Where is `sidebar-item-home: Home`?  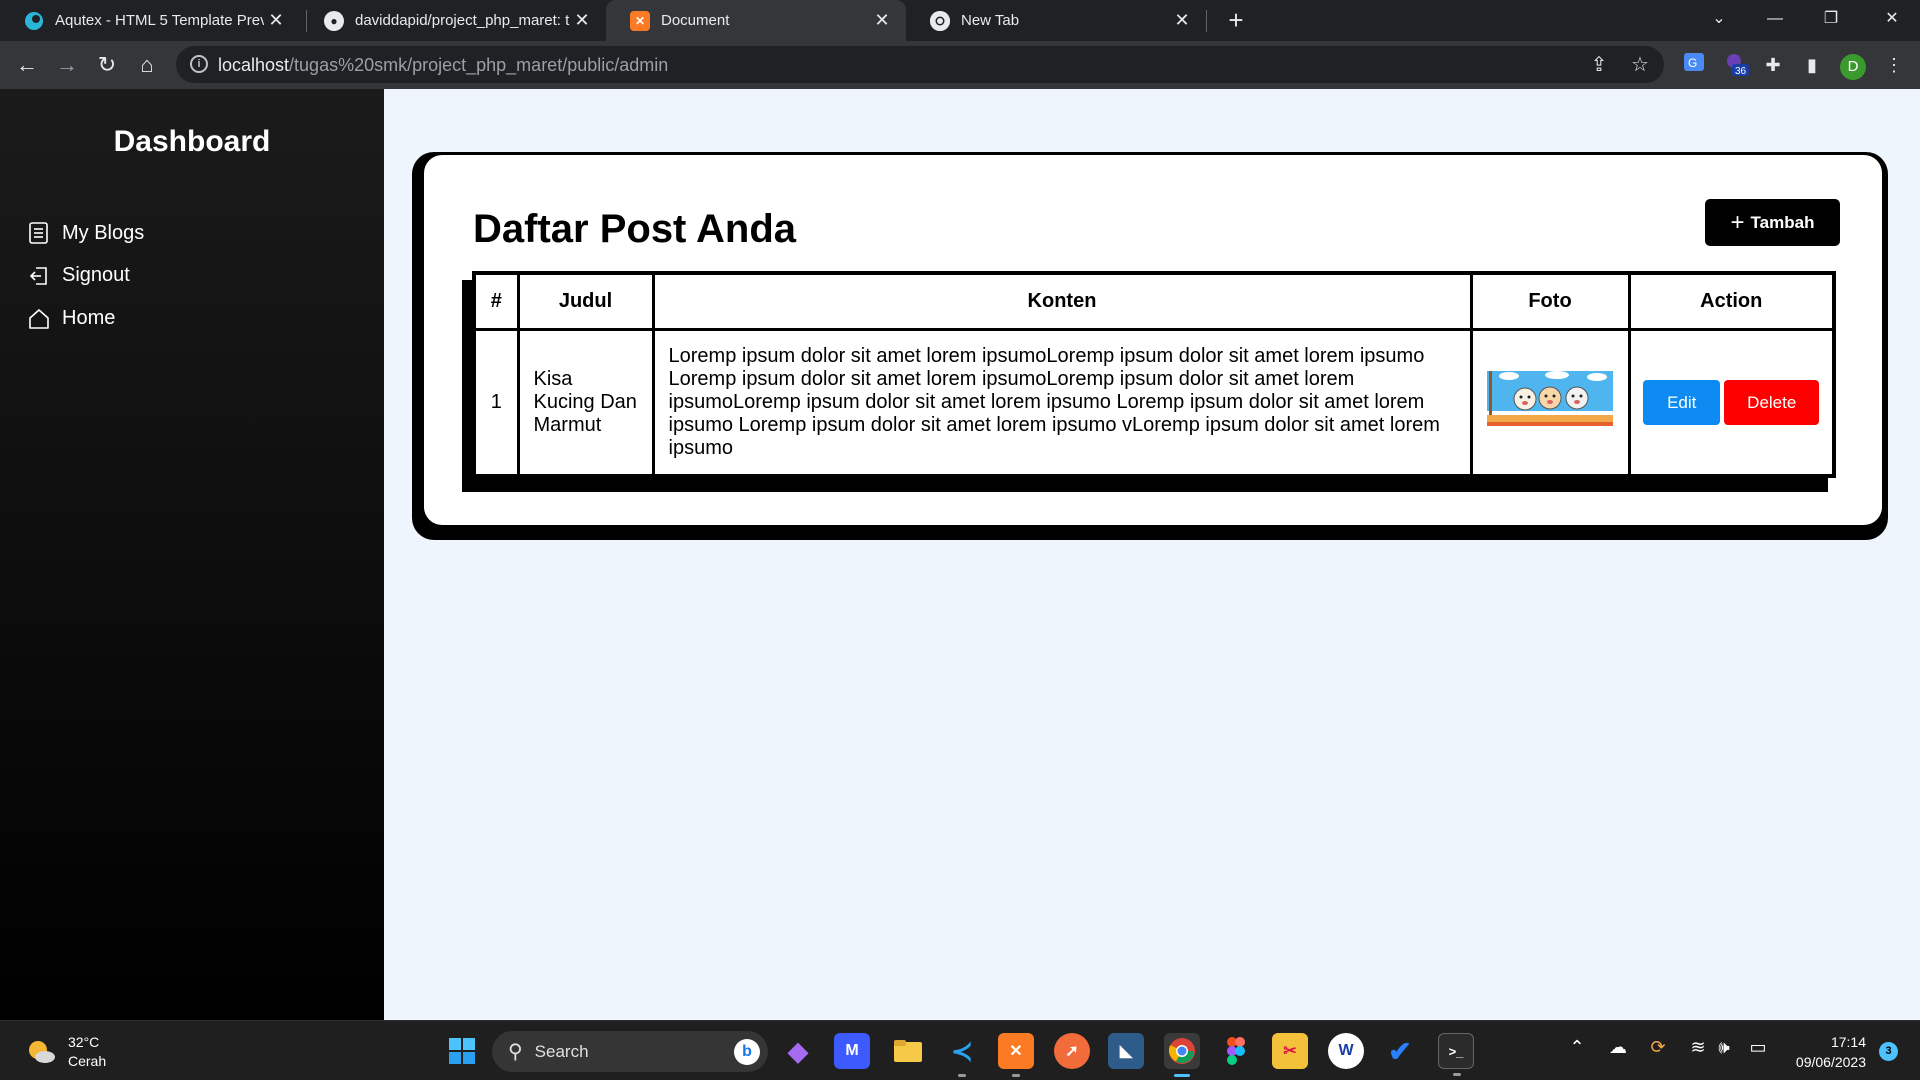 sidebar-item-home: Home is located at coordinates (71, 318).